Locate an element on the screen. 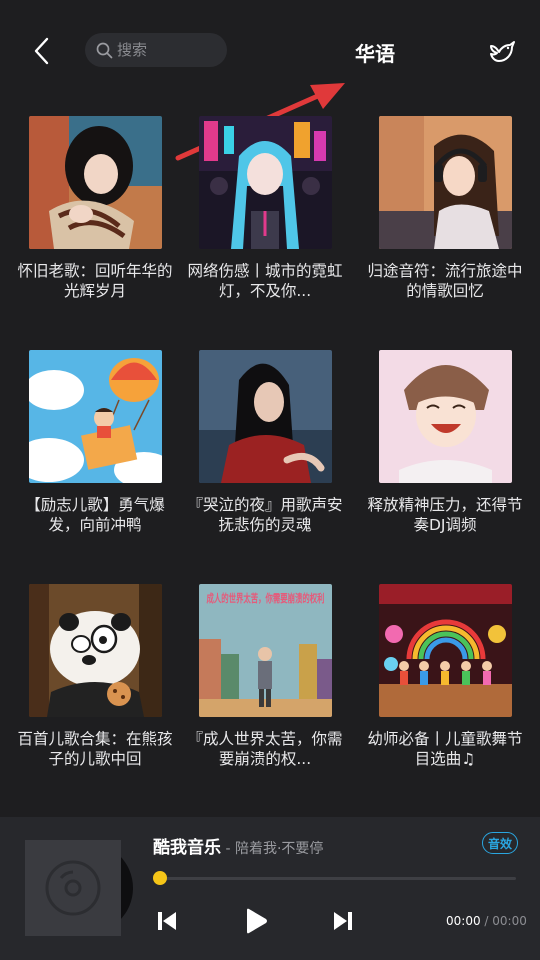 The image size is (540, 960). song-title: 酷我音乐 is located at coordinates (187, 848).